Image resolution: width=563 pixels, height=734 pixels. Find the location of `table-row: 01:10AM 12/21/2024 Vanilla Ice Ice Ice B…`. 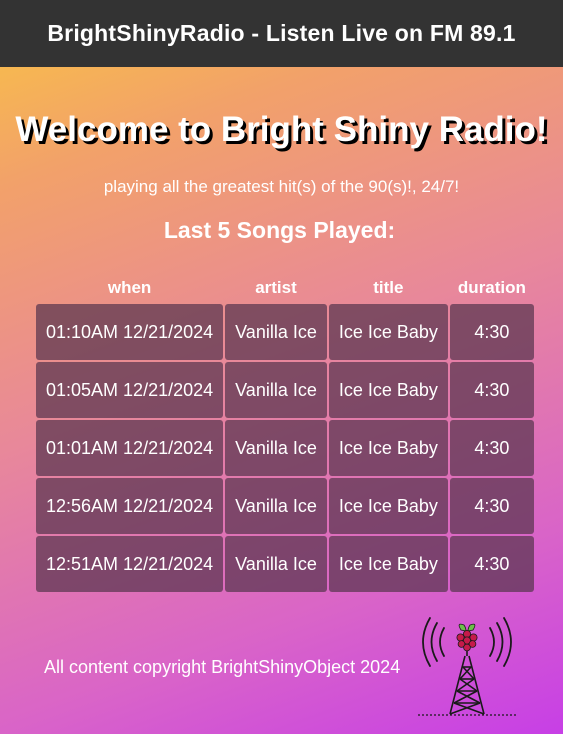

table-row: 01:10AM 12/21/2024 Vanilla Ice Ice Ice B… is located at coordinates (285, 332).